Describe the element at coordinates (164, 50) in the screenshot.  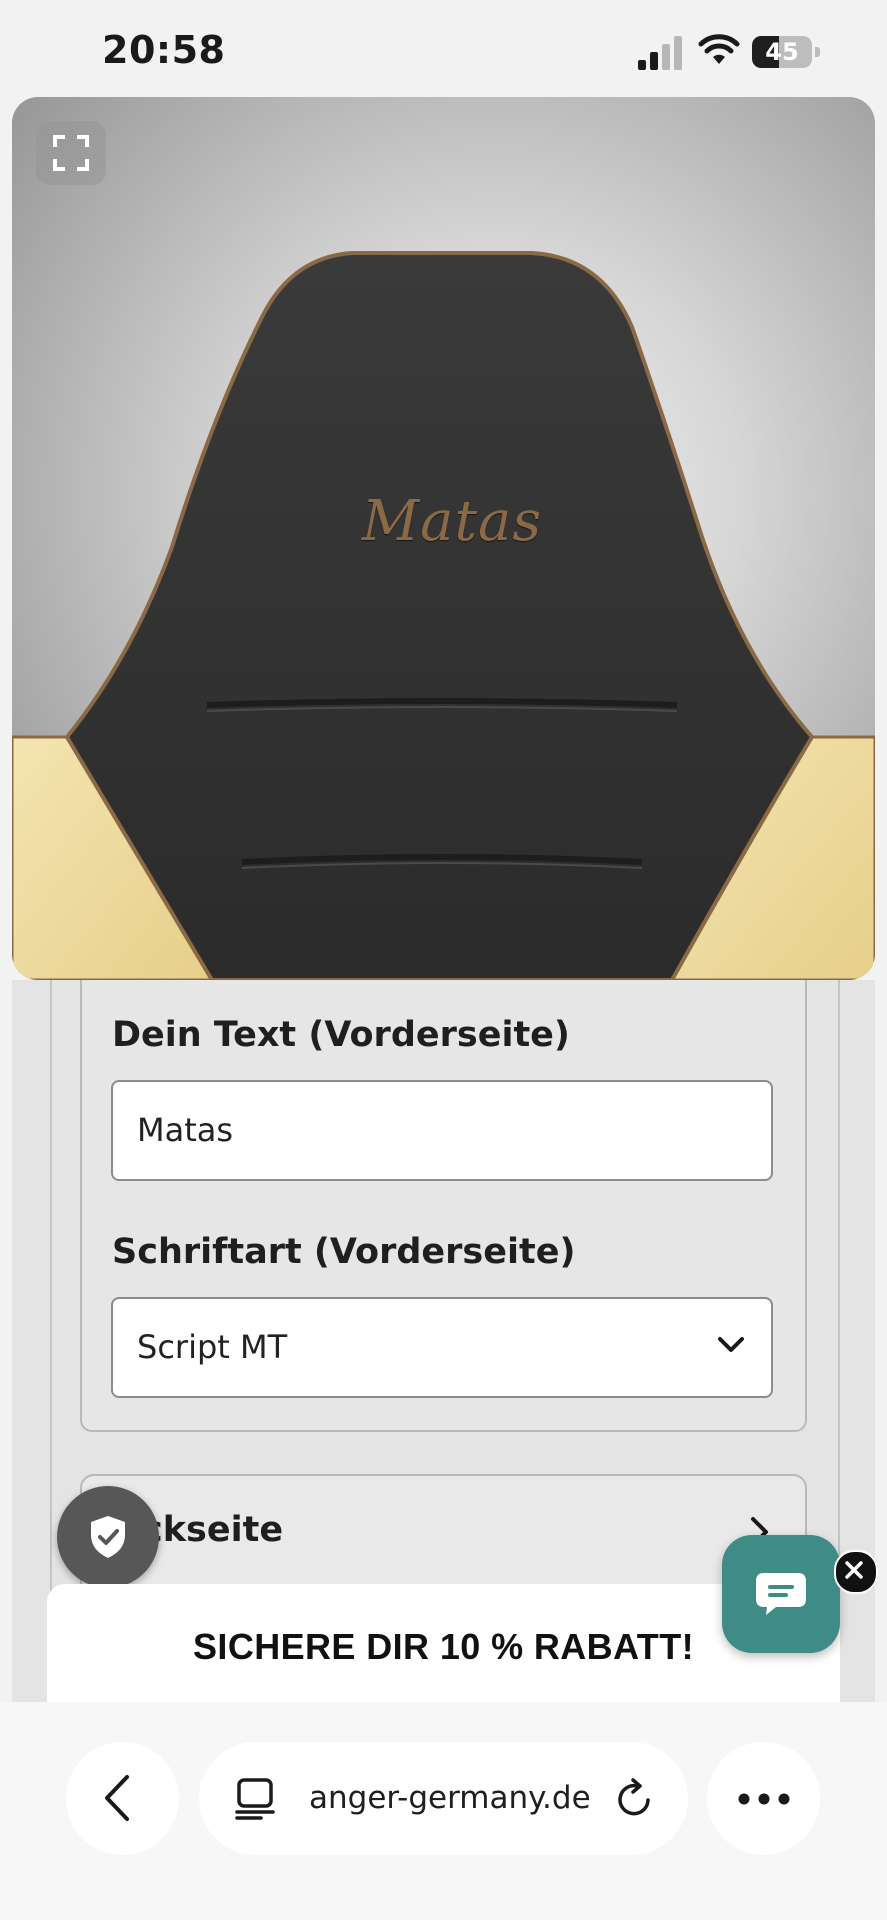
I see `status-time: 20:58` at that location.